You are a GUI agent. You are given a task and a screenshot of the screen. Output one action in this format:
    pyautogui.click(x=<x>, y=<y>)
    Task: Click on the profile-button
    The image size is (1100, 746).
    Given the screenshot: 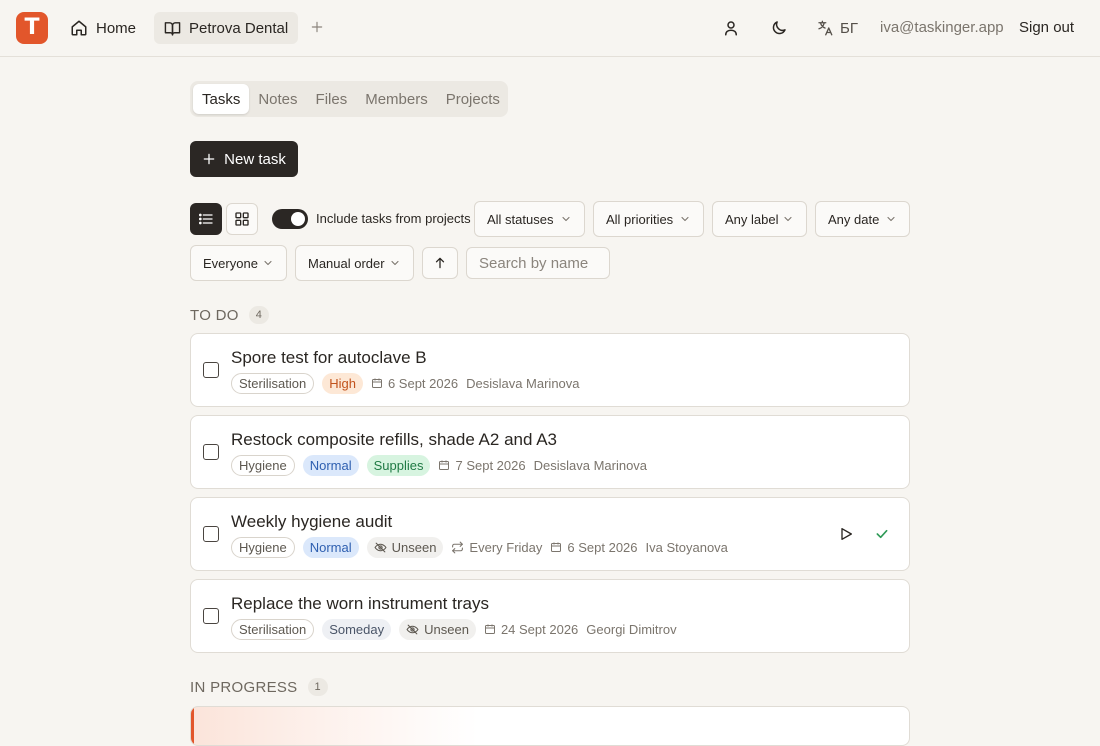 What is the action you would take?
    pyautogui.click(x=731, y=28)
    